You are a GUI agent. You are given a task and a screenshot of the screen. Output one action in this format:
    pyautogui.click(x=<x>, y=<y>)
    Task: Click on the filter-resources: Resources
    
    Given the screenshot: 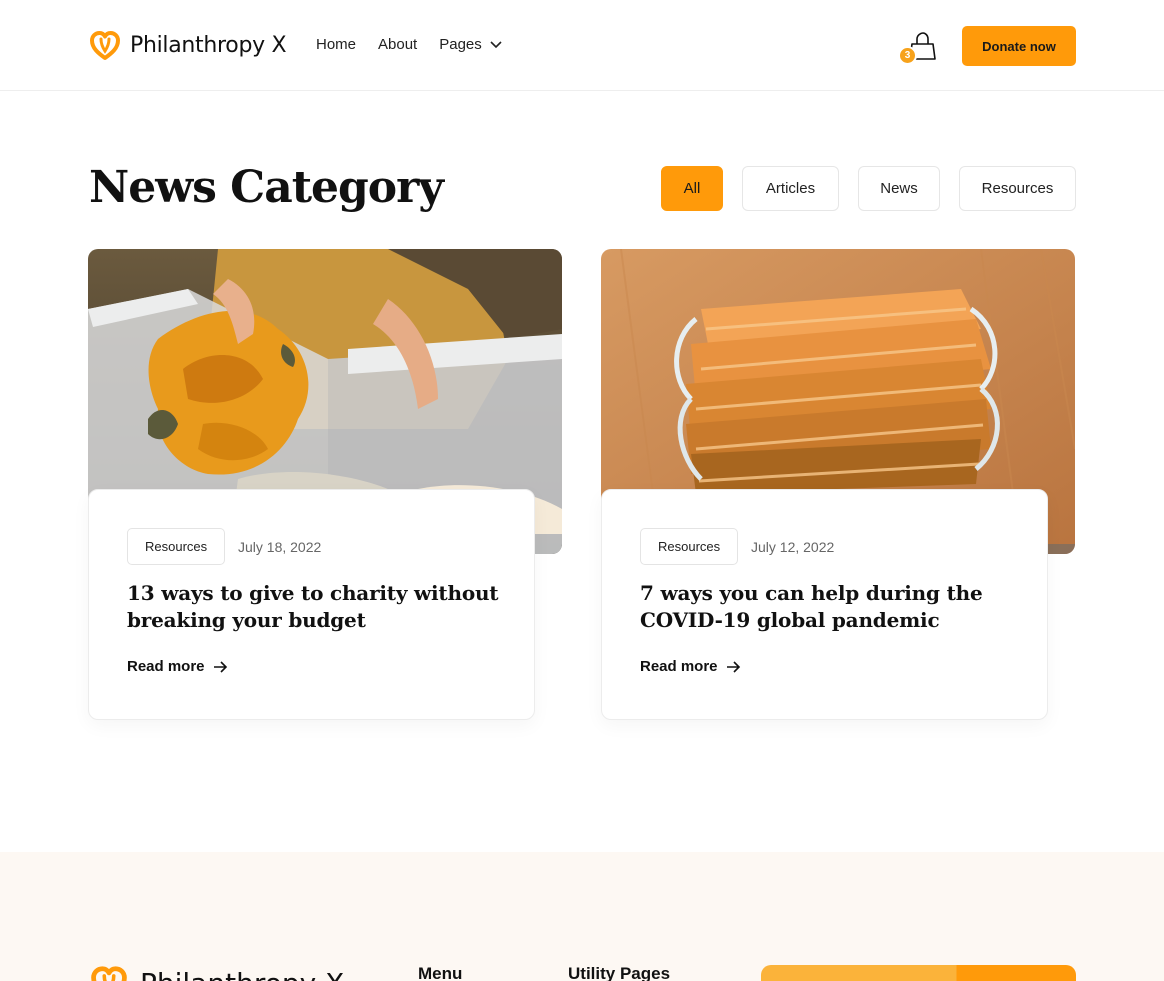 What is the action you would take?
    pyautogui.click(x=1017, y=188)
    